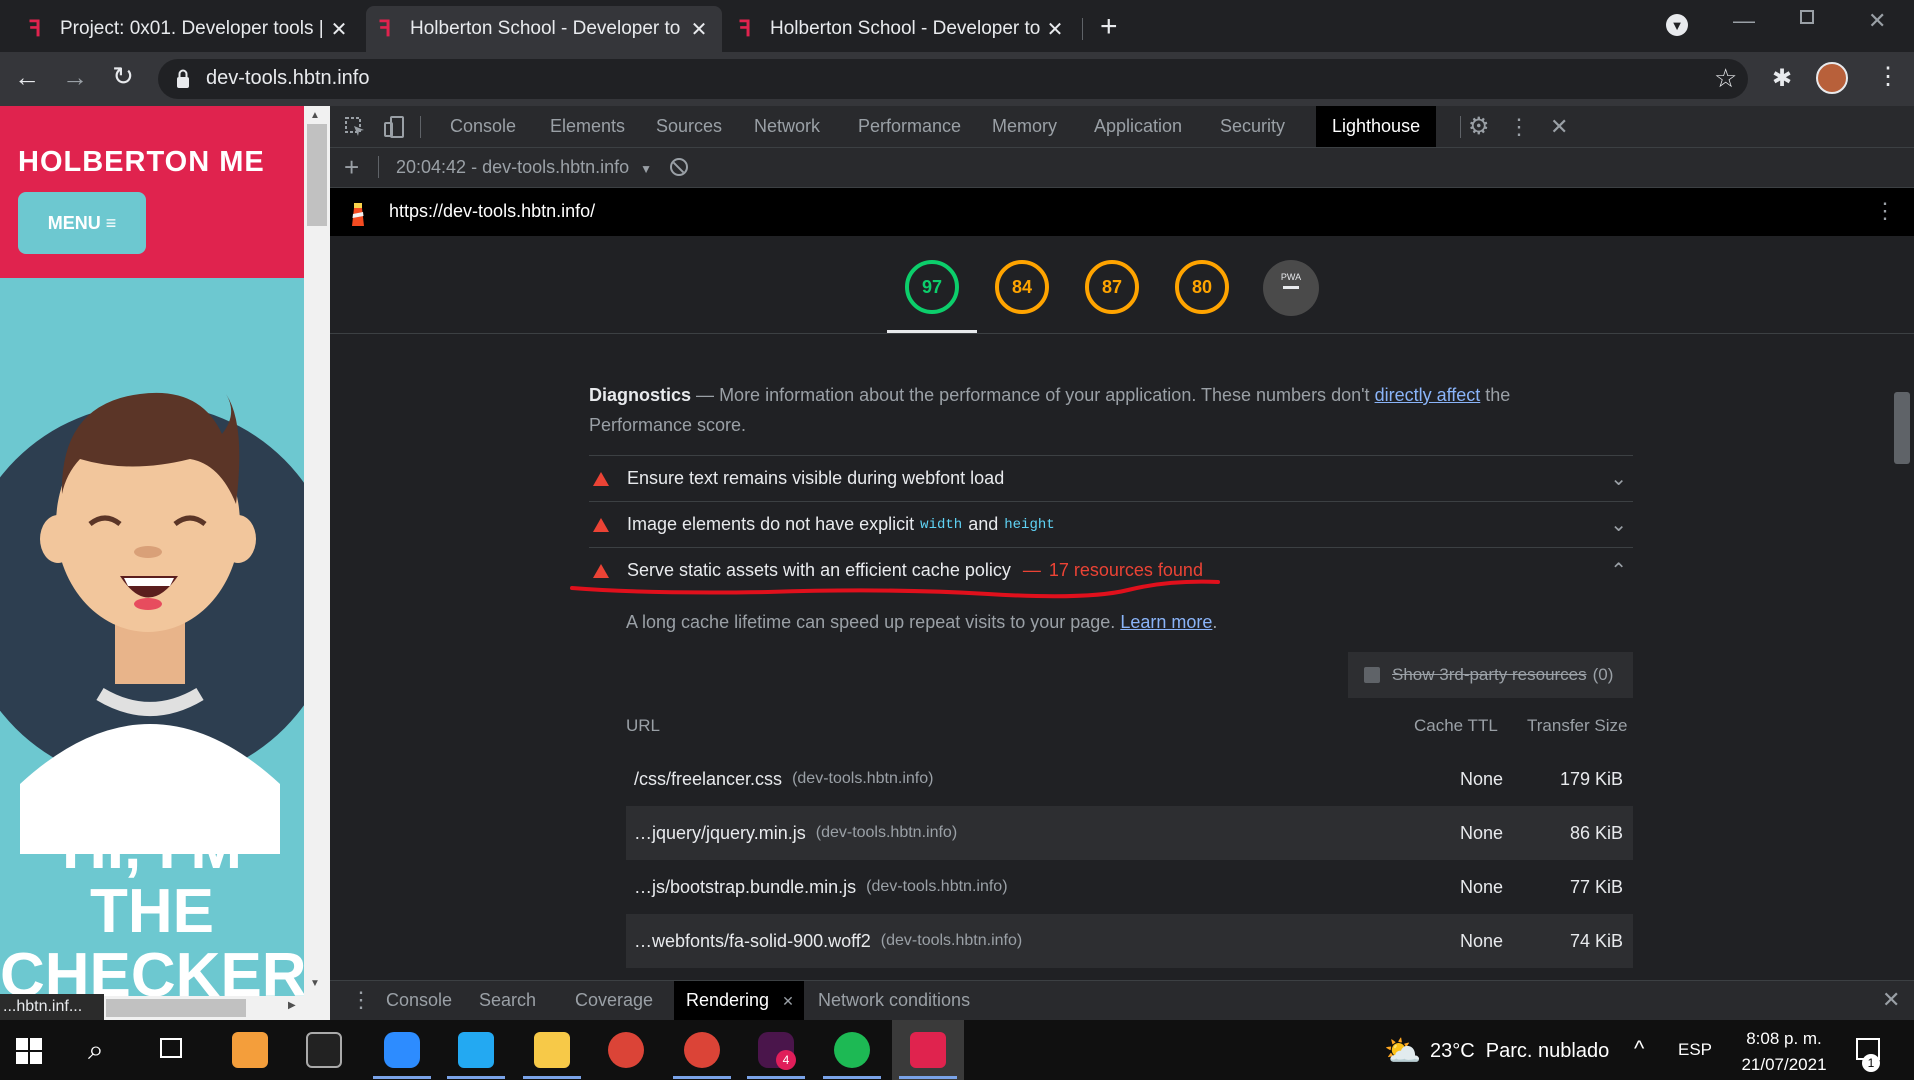  I want to click on devtools-menu-icon: ⋮, so click(1519, 127).